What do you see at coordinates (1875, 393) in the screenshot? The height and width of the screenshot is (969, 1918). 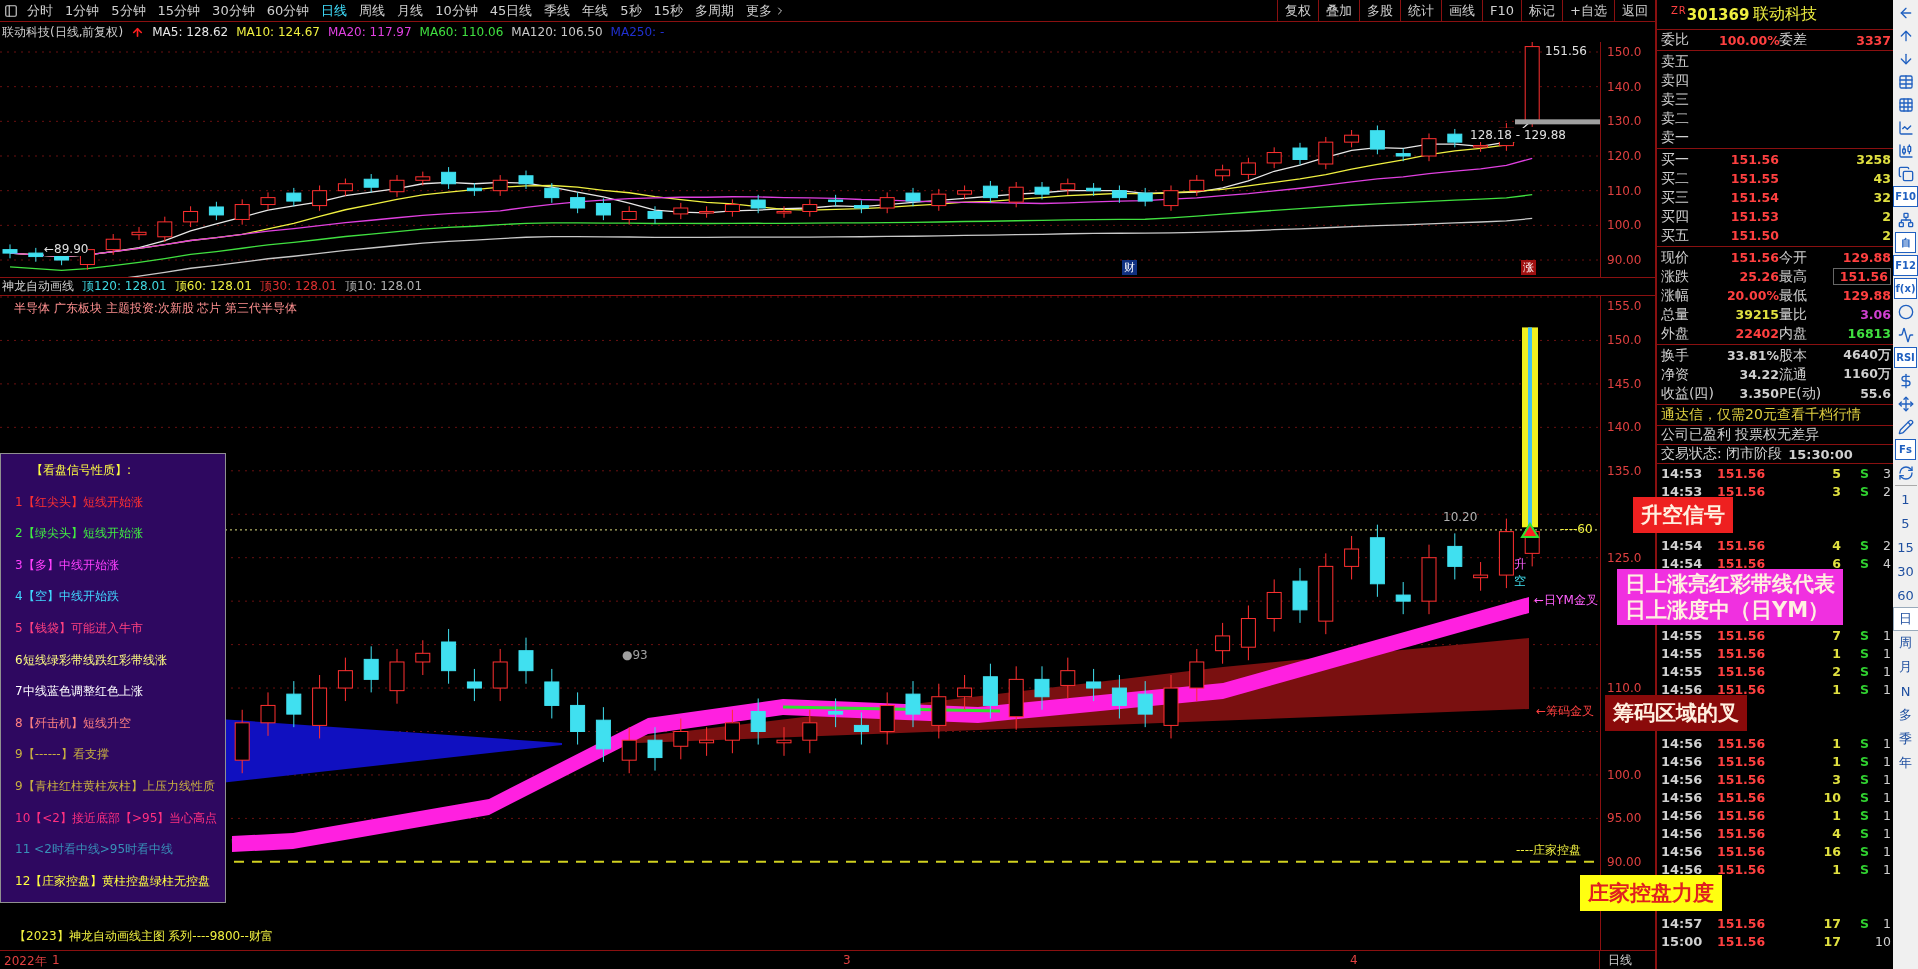 I see `quote-value: 55.6` at bounding box center [1875, 393].